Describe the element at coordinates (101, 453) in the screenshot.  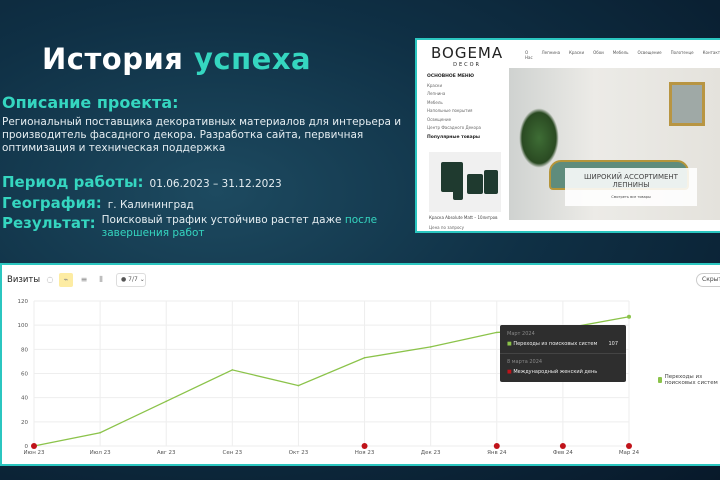
I see `x-tick-label: Июл 23` at that location.